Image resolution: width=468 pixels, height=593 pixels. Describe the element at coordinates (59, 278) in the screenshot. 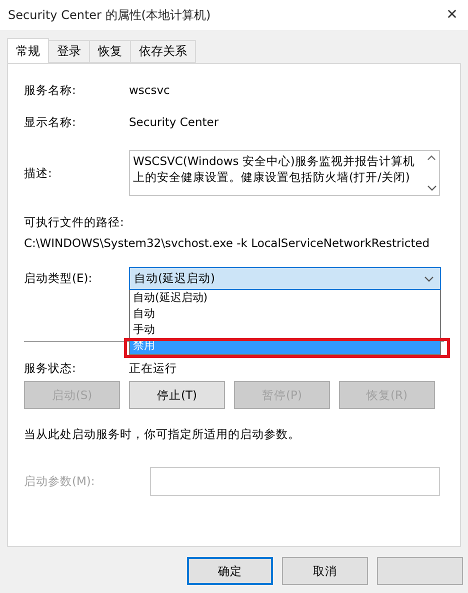

I see `field-label: 启动类型(E):` at that location.